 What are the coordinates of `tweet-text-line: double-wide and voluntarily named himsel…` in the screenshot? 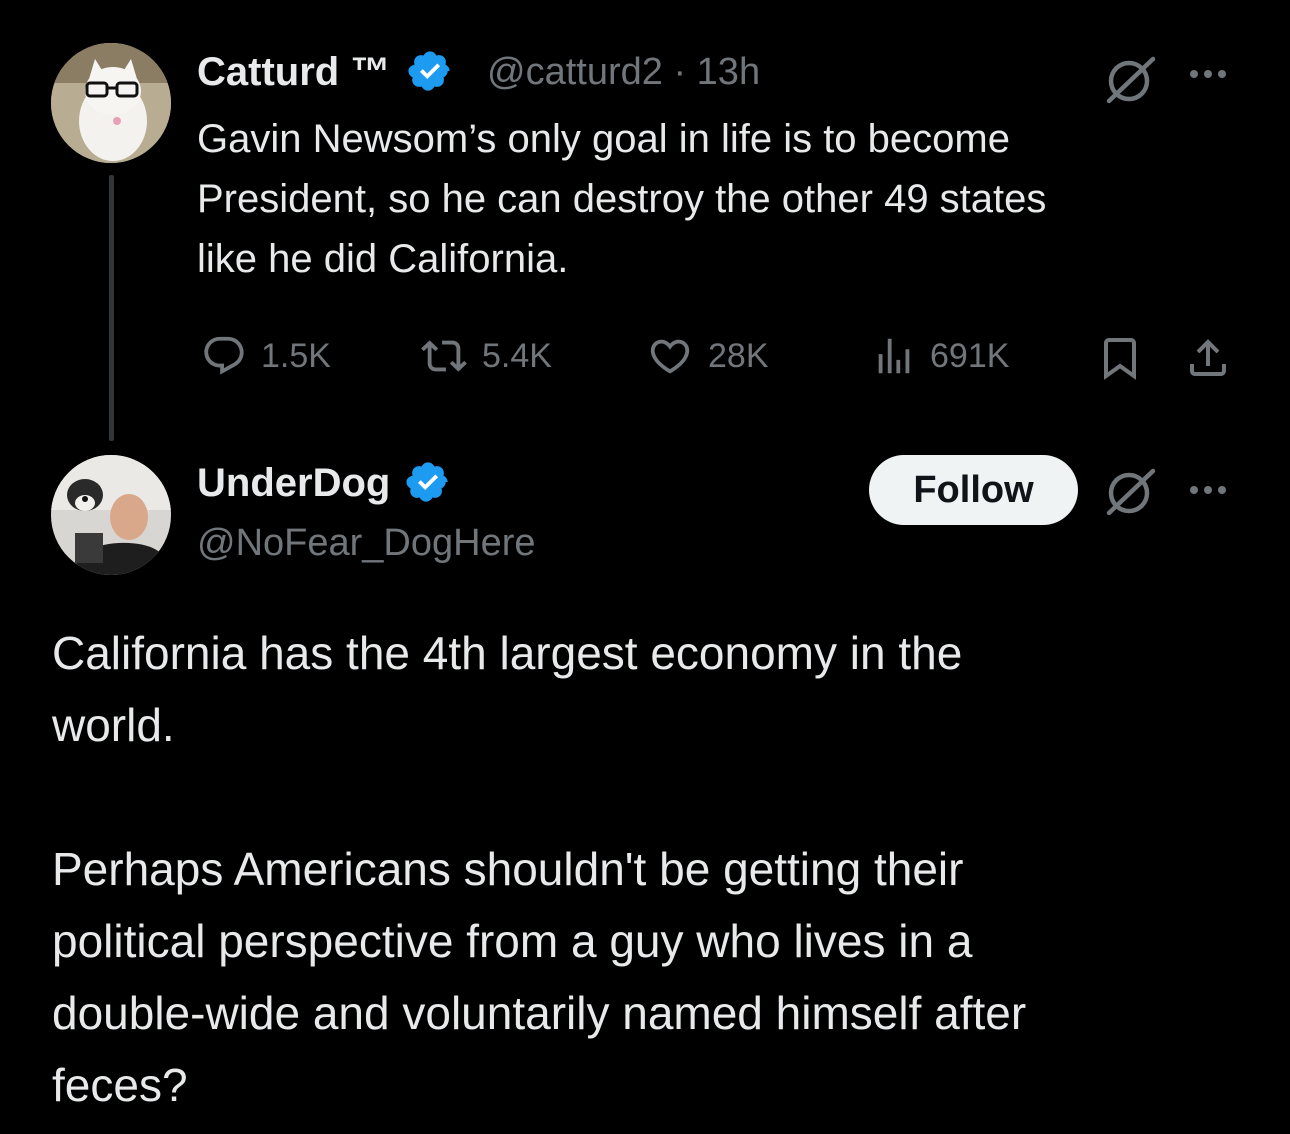 It's located at (539, 1013).